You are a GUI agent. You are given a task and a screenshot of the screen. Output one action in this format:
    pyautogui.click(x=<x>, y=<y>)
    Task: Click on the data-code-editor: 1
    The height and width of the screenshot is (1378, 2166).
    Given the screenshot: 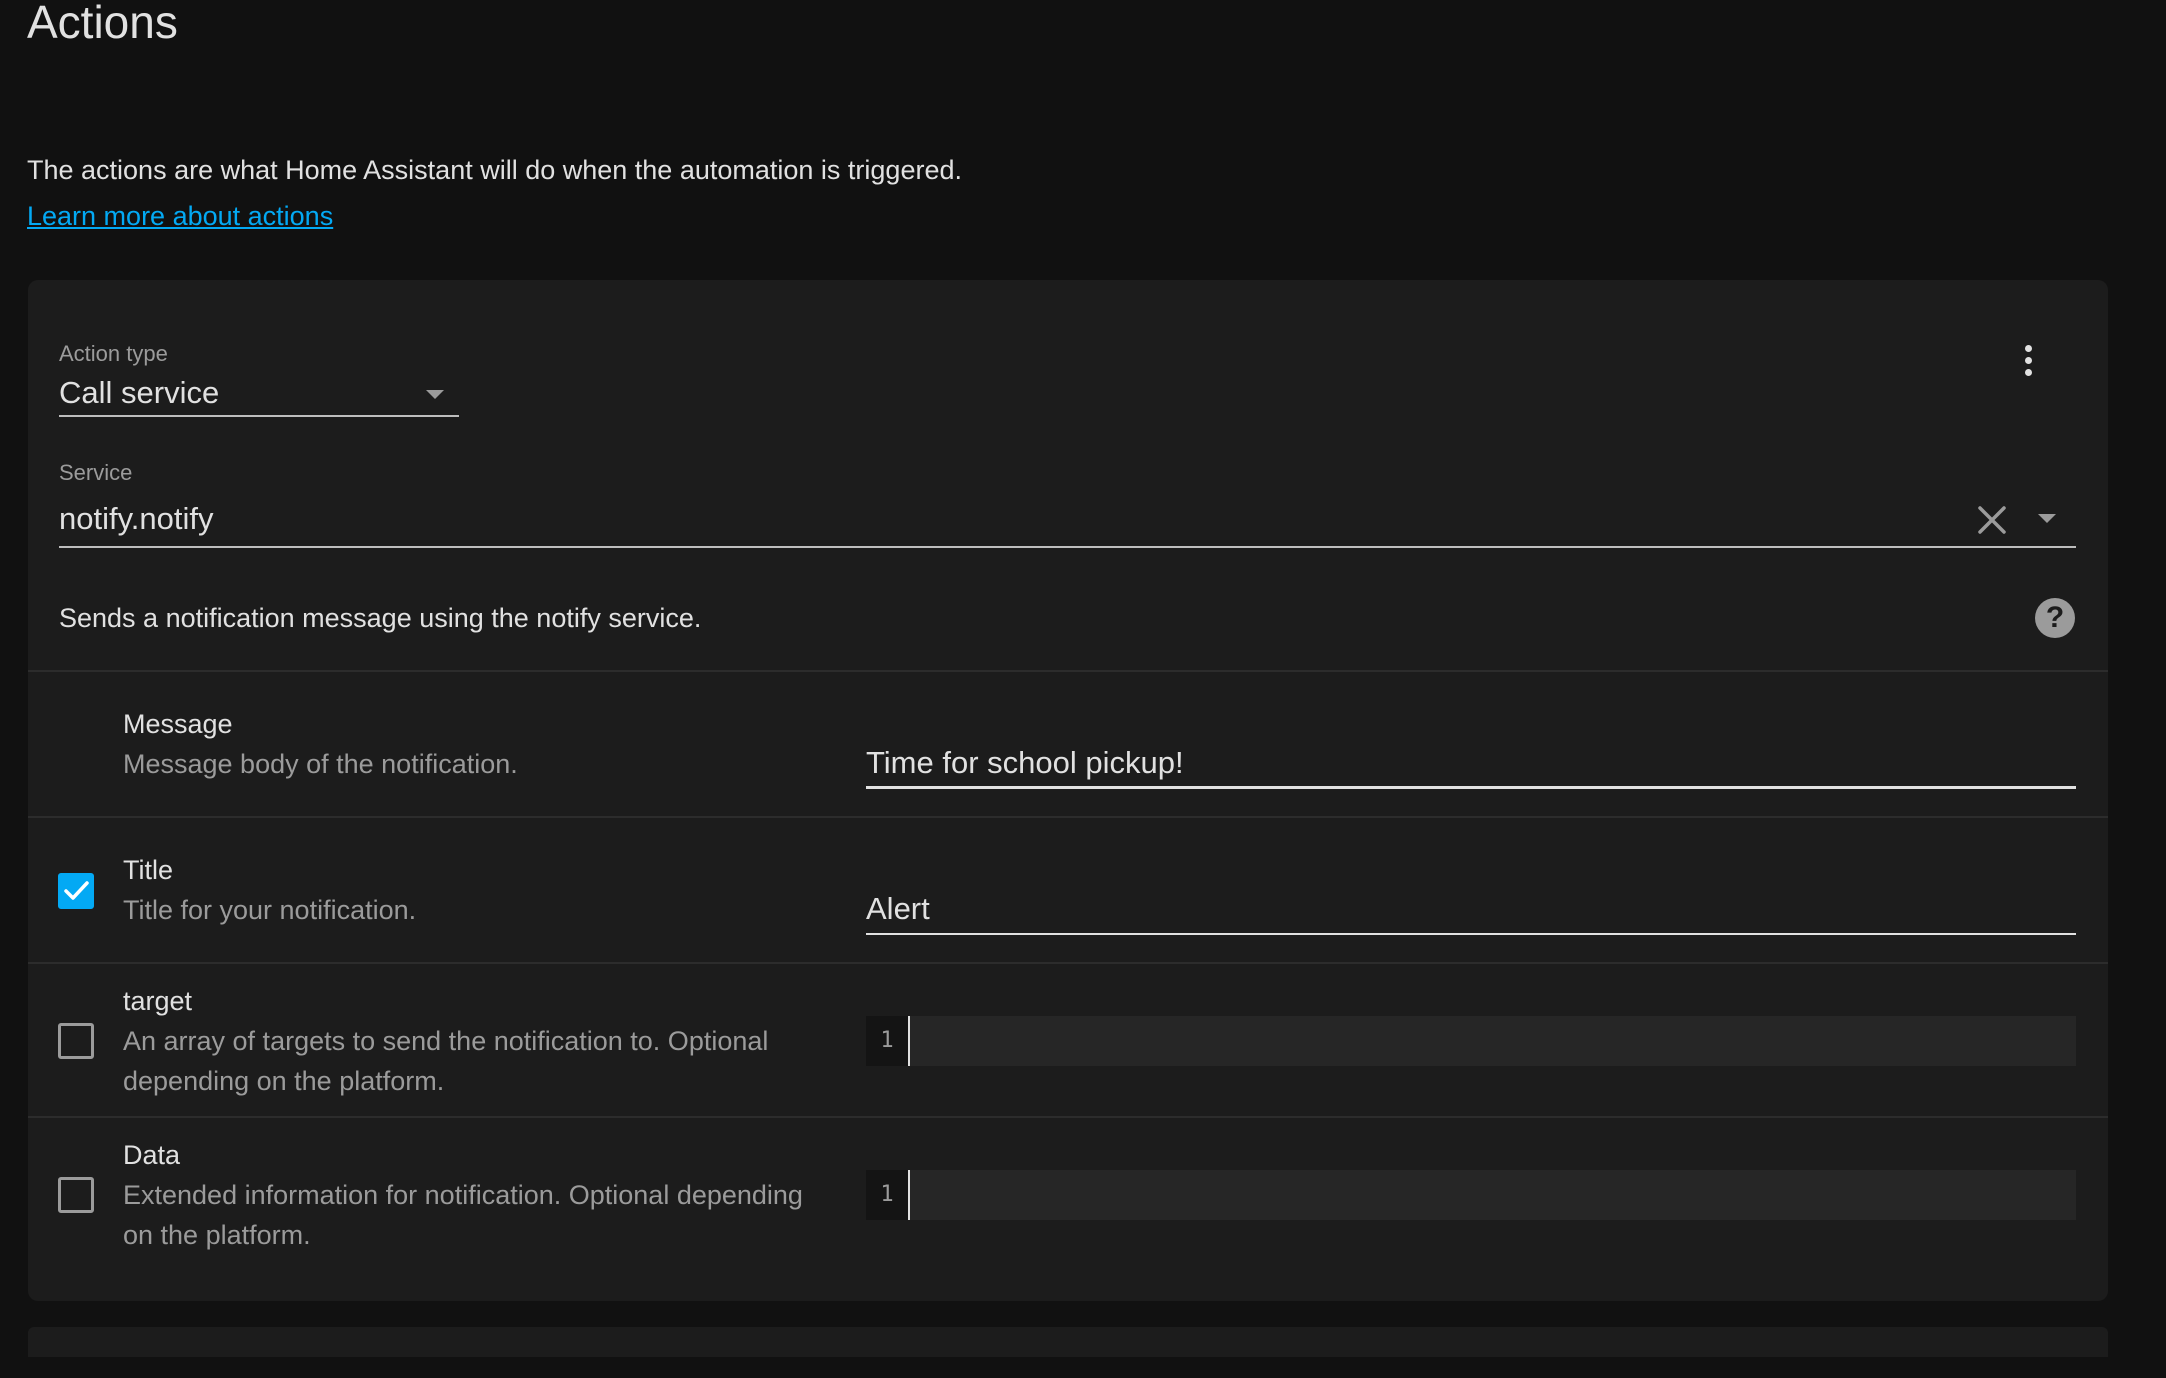 What is the action you would take?
    pyautogui.click(x=1471, y=1195)
    